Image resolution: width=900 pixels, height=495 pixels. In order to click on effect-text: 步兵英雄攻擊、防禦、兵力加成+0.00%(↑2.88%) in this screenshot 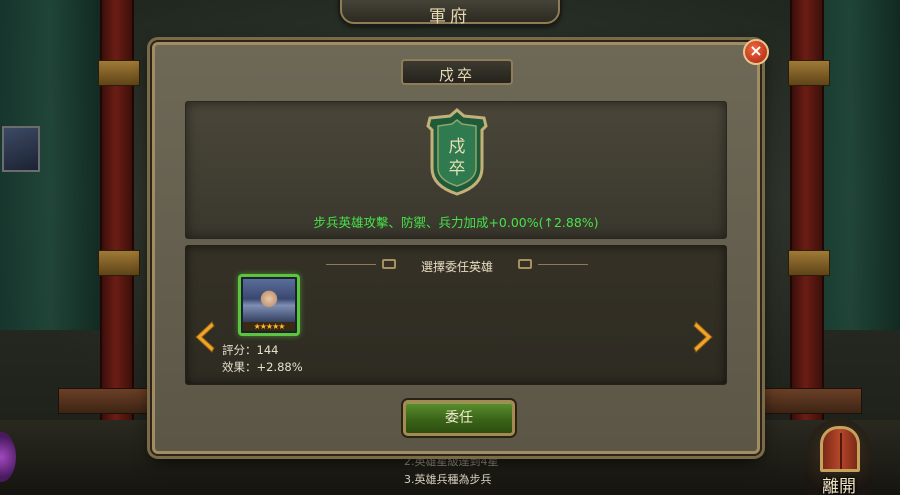, I will do `click(456, 222)`.